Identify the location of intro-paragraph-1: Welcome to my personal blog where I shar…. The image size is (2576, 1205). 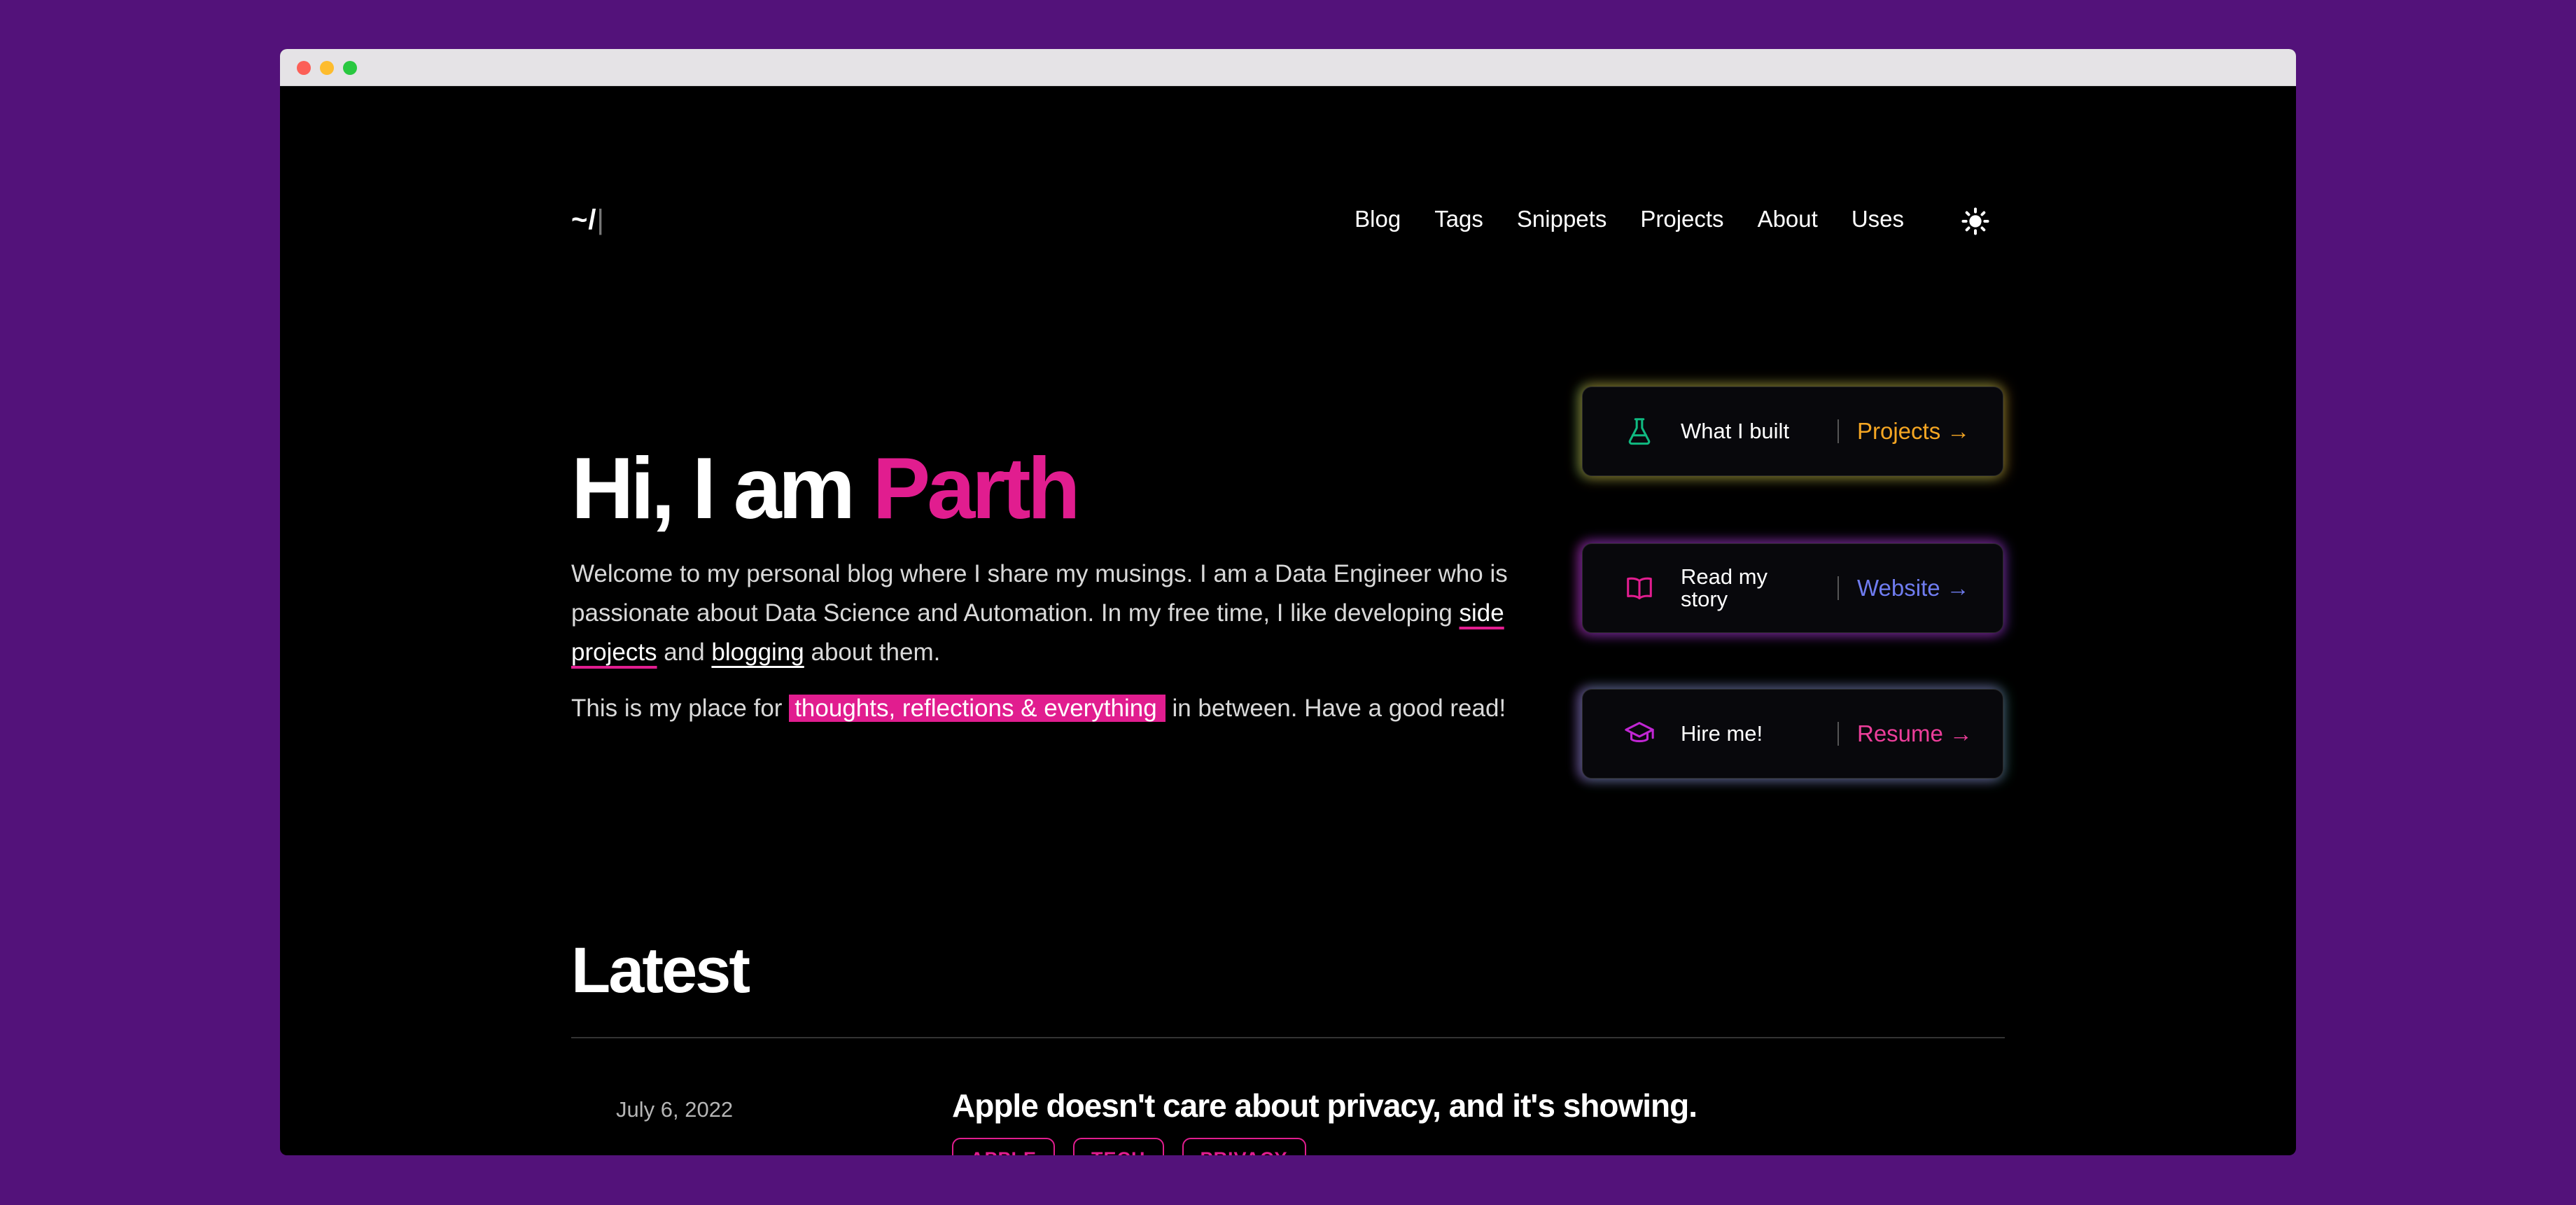
(1042, 613).